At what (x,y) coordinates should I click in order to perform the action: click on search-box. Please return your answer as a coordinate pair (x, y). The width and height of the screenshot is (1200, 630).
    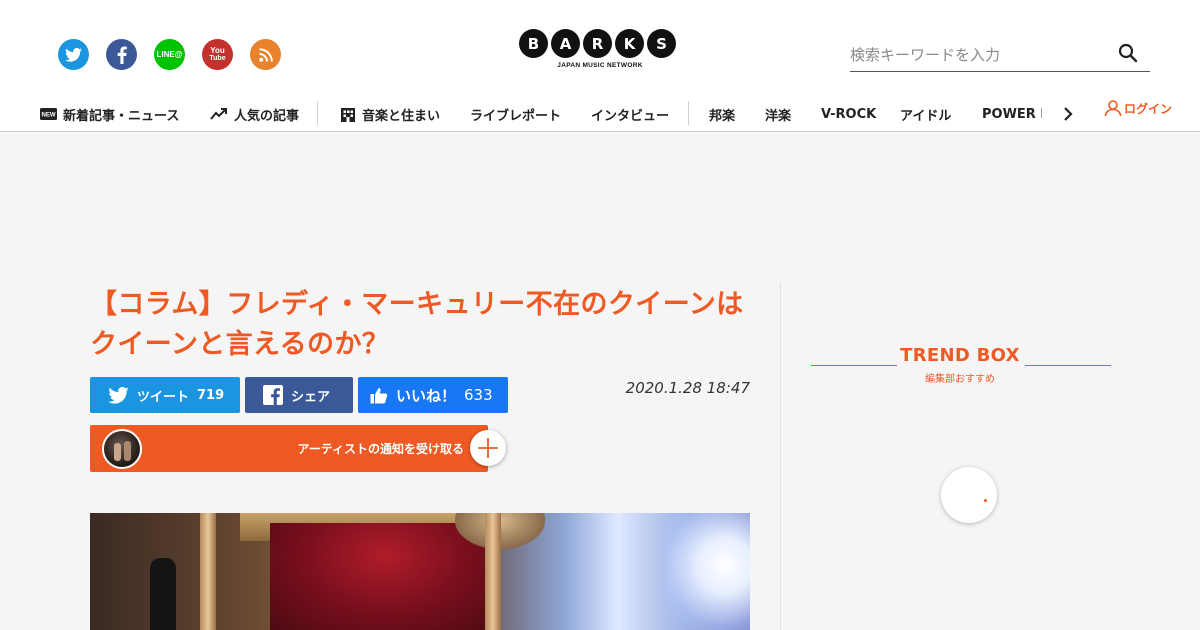
    Looking at the image, I should click on (1000, 56).